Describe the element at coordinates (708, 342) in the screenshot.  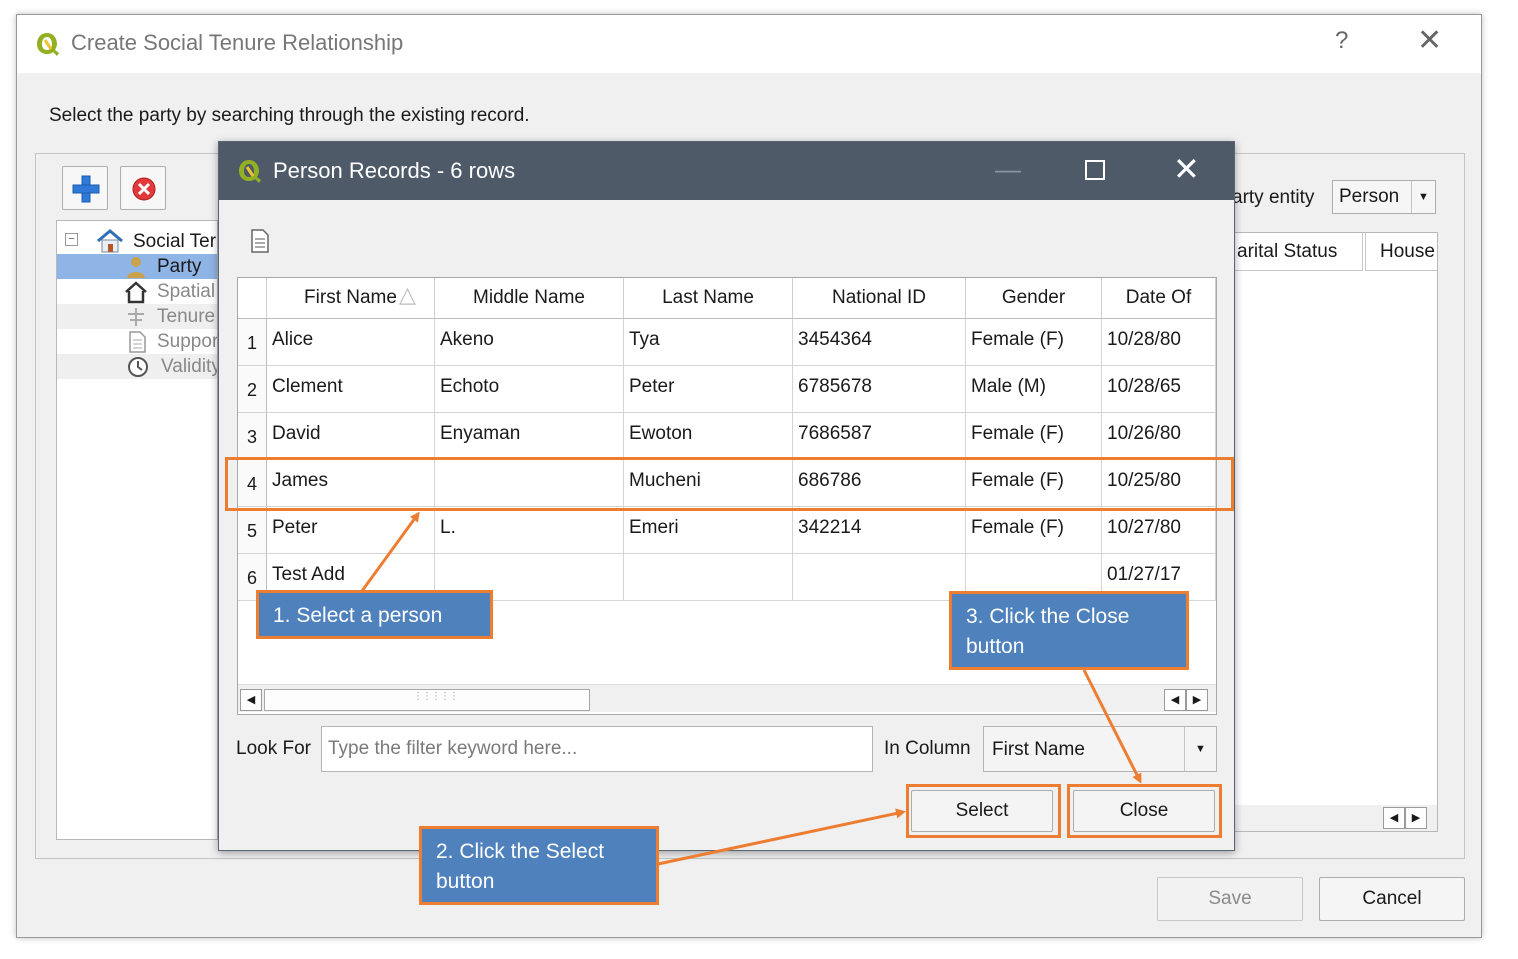
I see `table-cell: Tya` at that location.